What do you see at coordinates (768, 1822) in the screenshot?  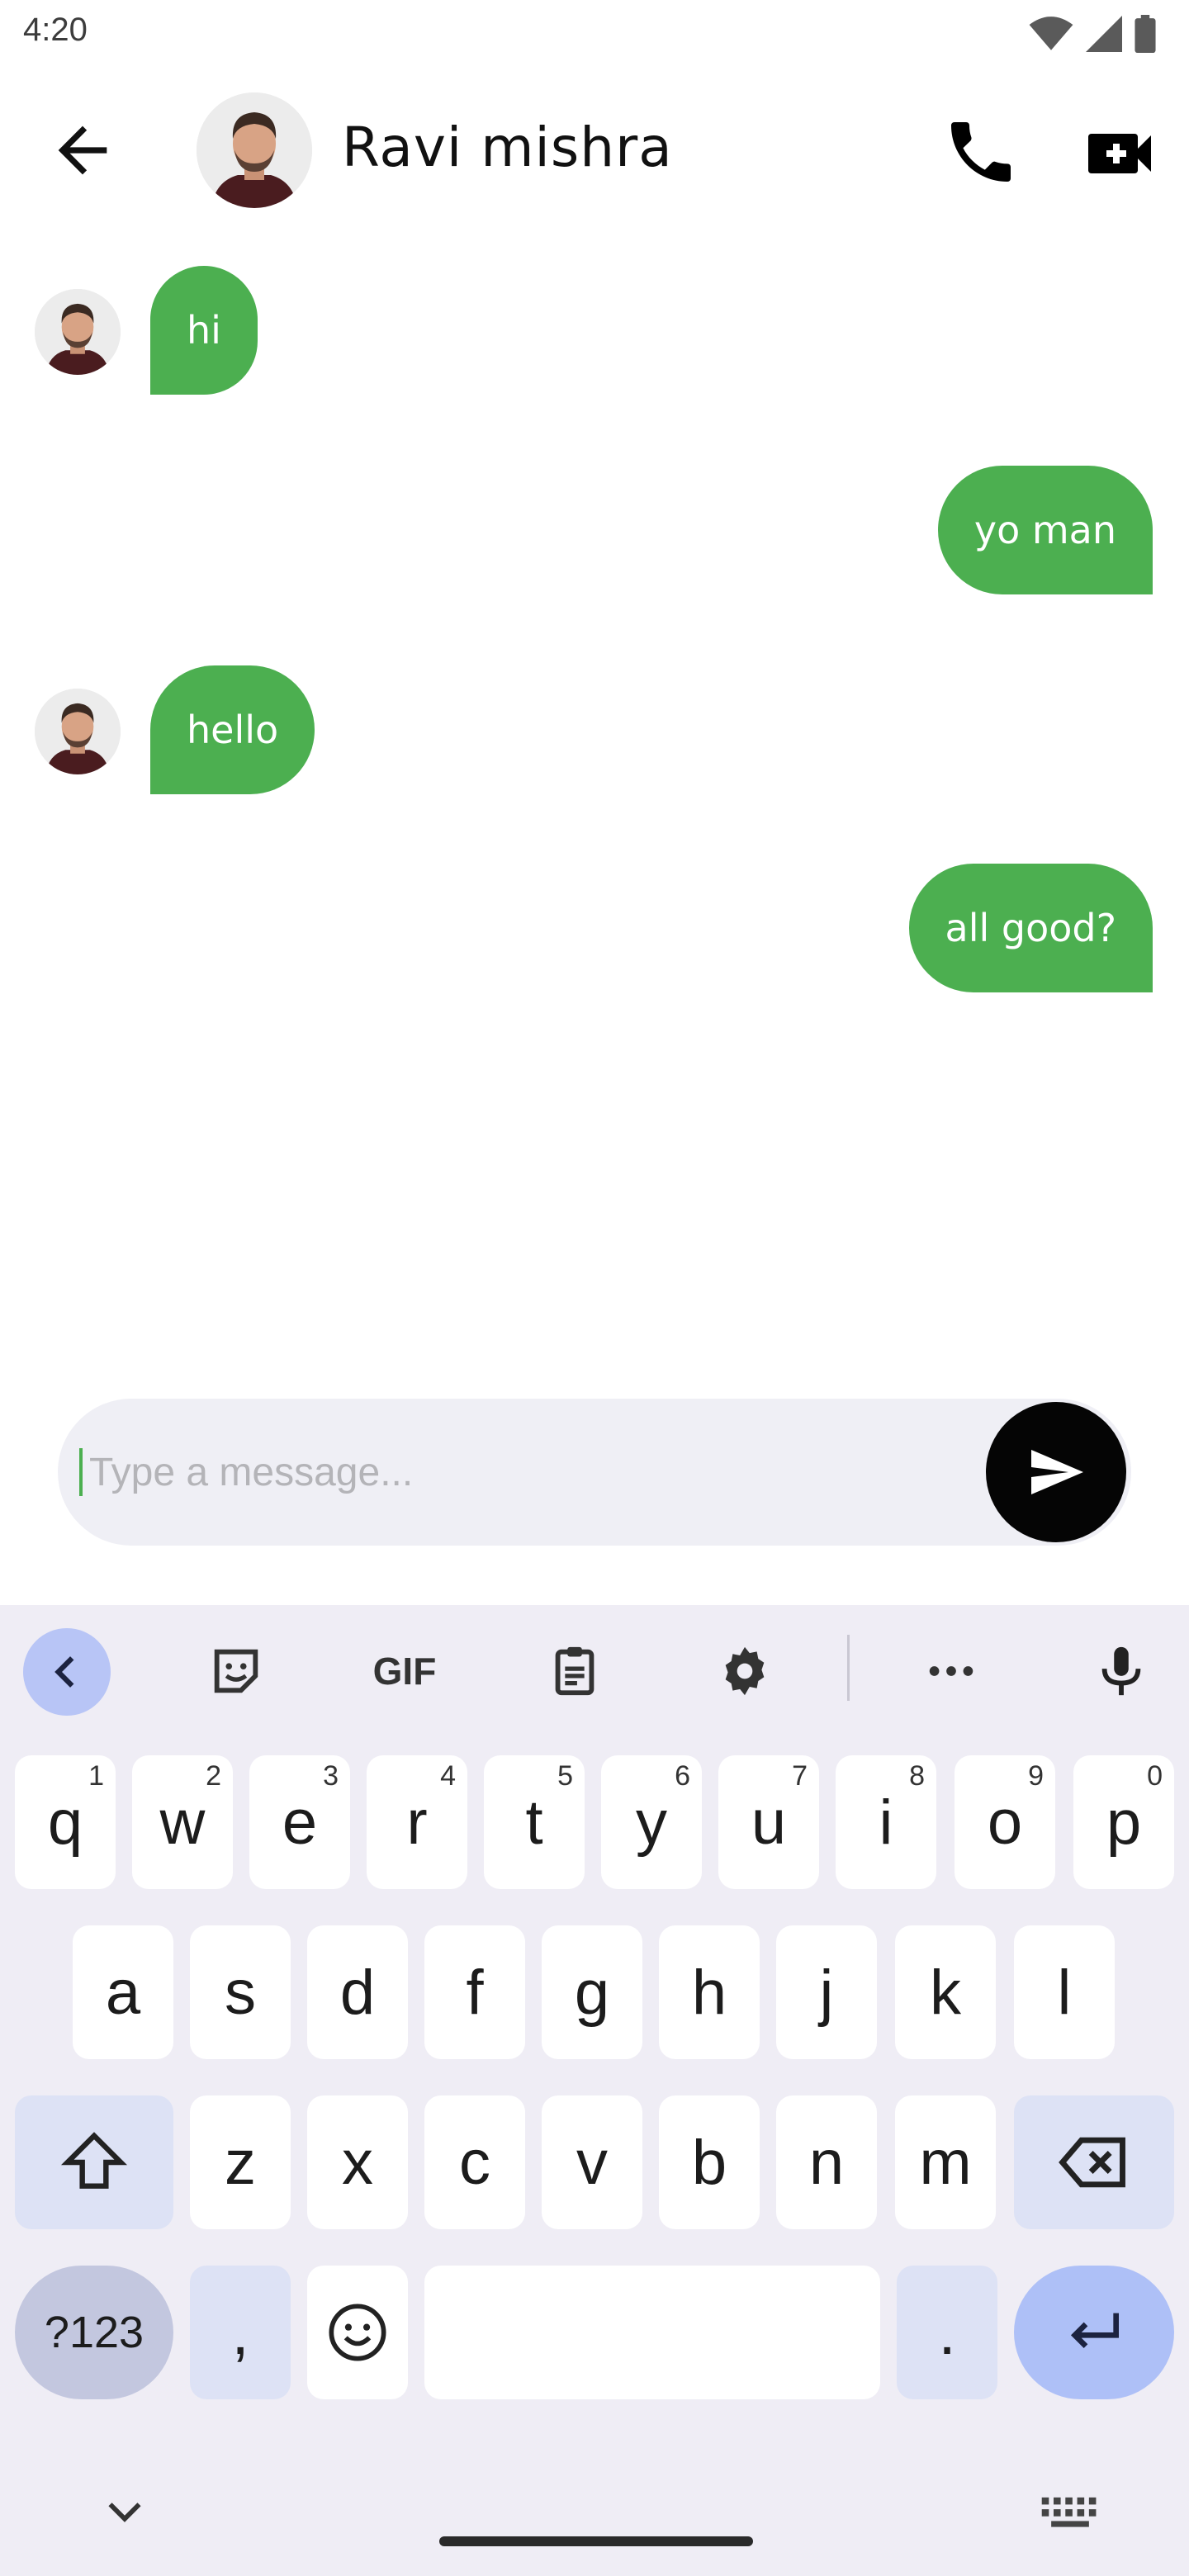 I see `key-u: u7` at bounding box center [768, 1822].